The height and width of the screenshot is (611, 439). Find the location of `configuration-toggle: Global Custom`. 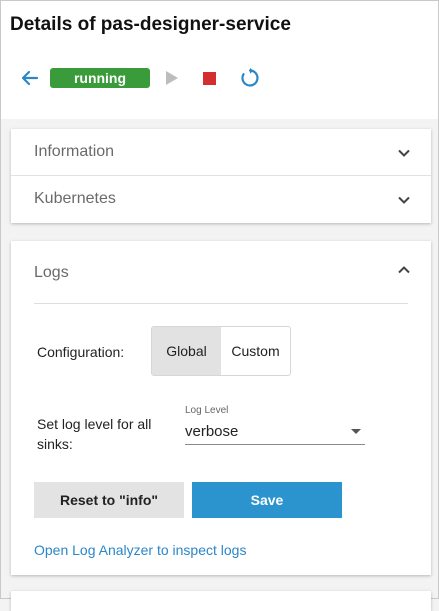

configuration-toggle: Global Custom is located at coordinates (221, 351).